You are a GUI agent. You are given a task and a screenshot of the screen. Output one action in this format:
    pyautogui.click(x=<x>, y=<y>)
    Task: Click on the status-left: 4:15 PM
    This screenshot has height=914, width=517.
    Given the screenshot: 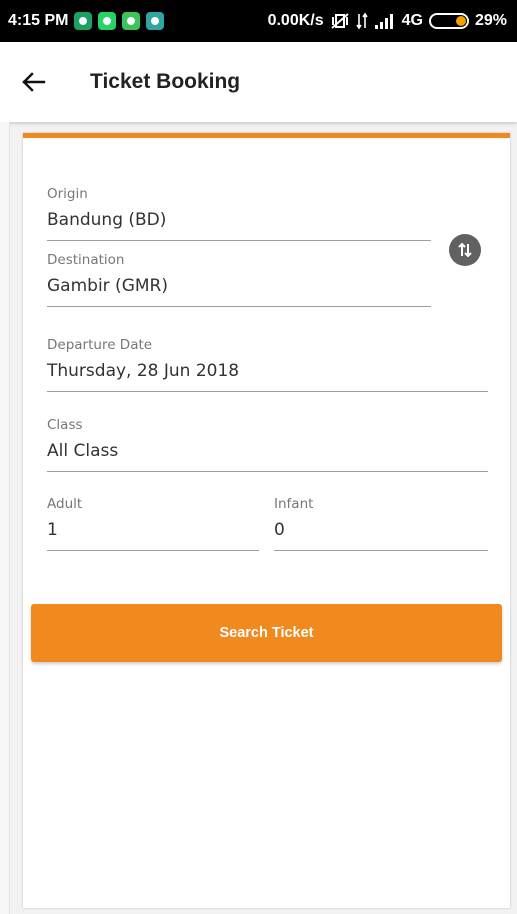 What is the action you would take?
    pyautogui.click(x=86, y=21)
    